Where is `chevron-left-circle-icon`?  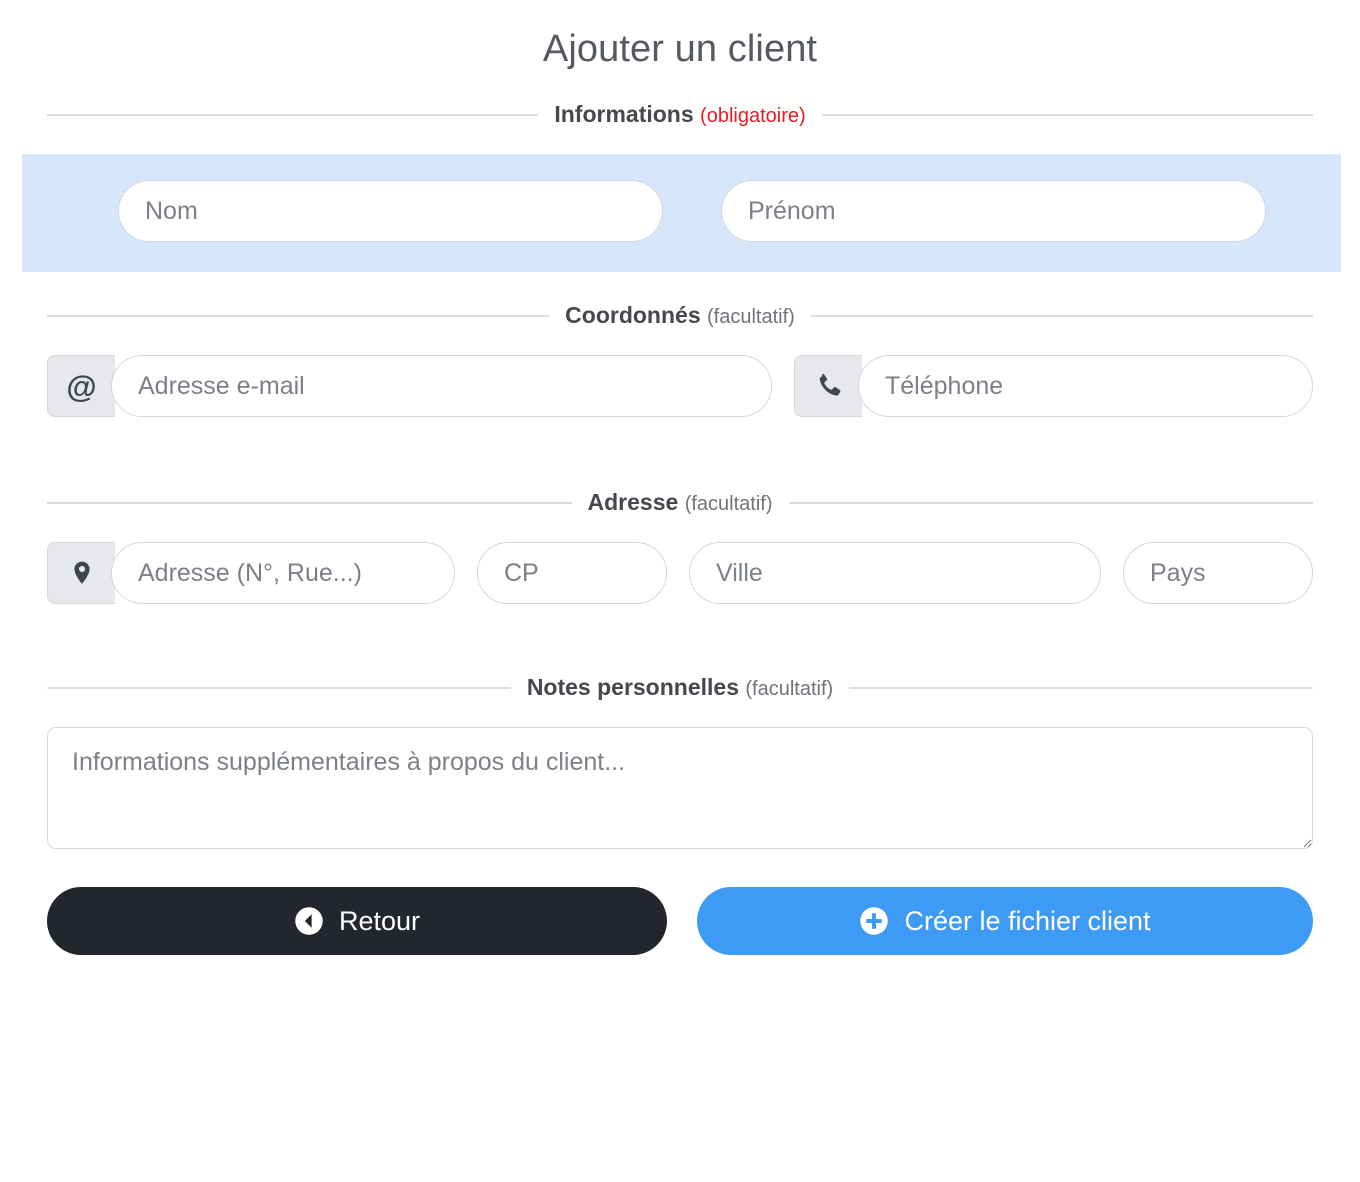 chevron-left-circle-icon is located at coordinates (309, 921).